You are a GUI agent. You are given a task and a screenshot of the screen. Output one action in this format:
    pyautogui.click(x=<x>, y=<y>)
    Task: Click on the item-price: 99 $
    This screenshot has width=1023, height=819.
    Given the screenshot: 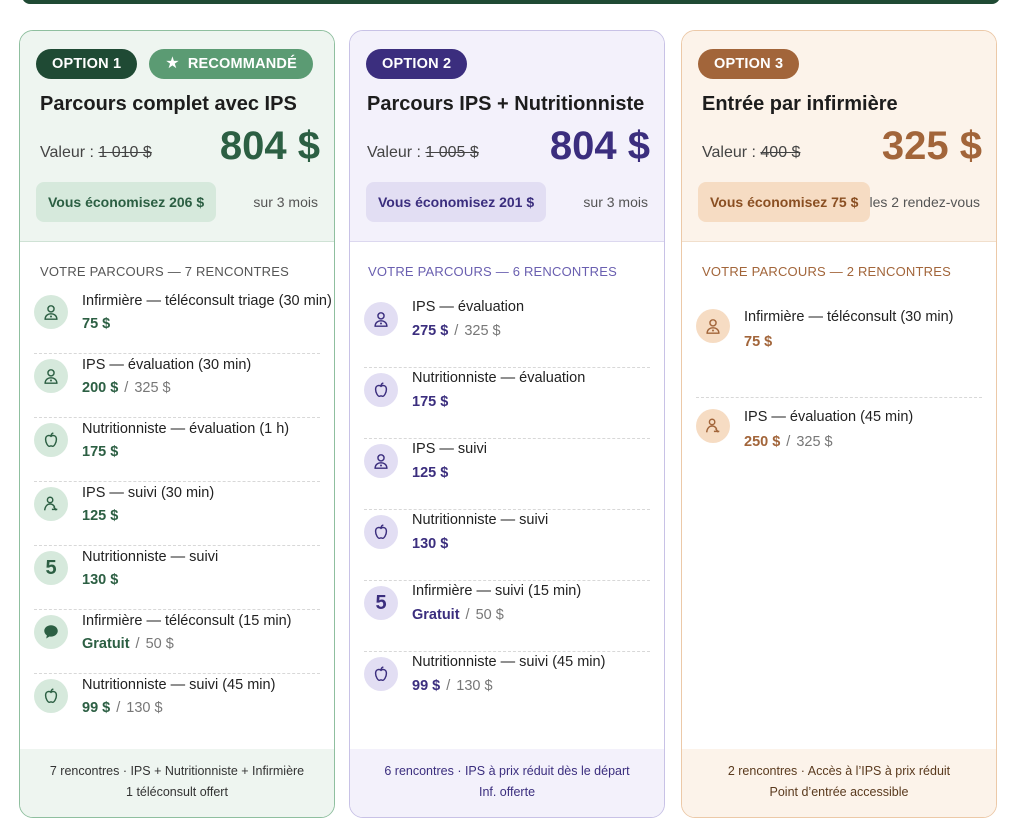 What is the action you would take?
    pyautogui.click(x=426, y=686)
    